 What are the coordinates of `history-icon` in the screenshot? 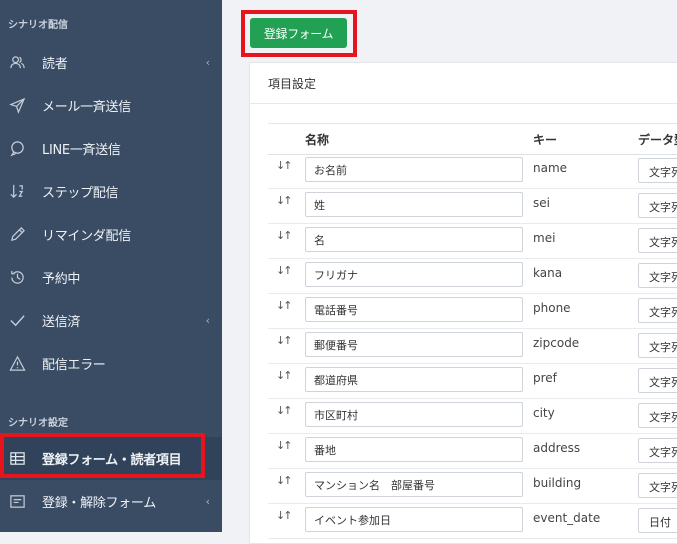 It's located at (17, 278).